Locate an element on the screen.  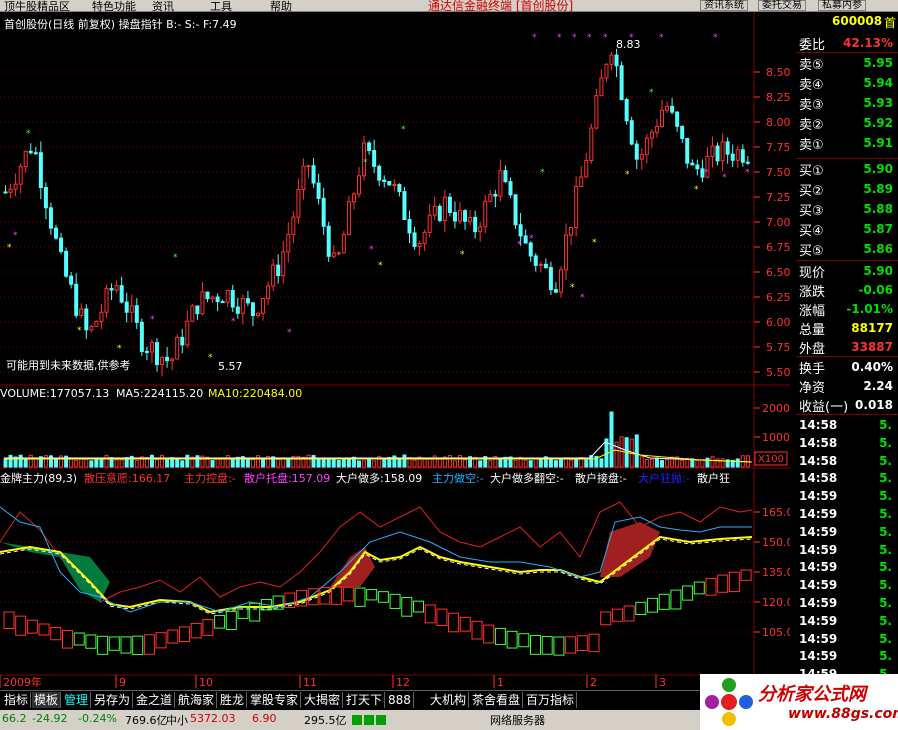
price-tick-label: 8.25 is located at coordinates (778, 97).